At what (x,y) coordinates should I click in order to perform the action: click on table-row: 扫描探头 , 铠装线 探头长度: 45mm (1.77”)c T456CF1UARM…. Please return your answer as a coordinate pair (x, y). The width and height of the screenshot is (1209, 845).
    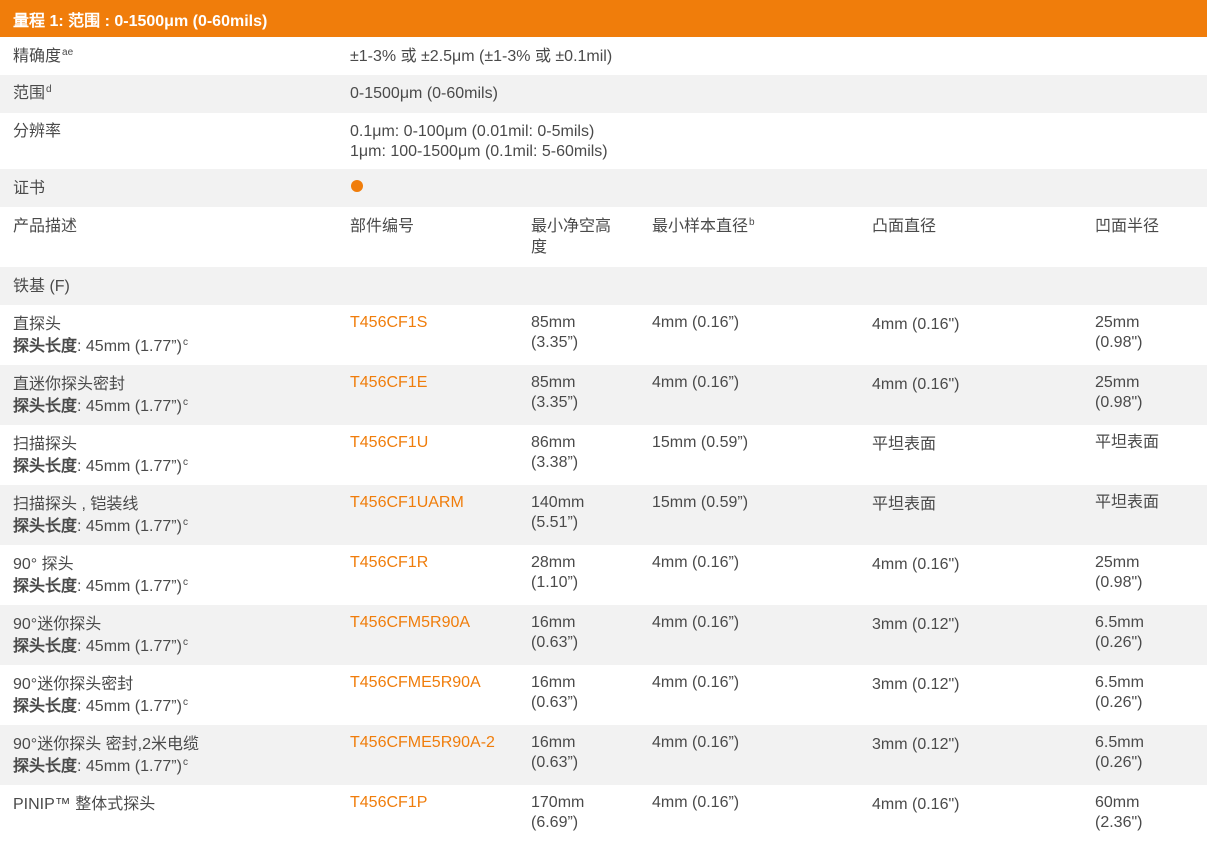
    Looking at the image, I should click on (603, 515).